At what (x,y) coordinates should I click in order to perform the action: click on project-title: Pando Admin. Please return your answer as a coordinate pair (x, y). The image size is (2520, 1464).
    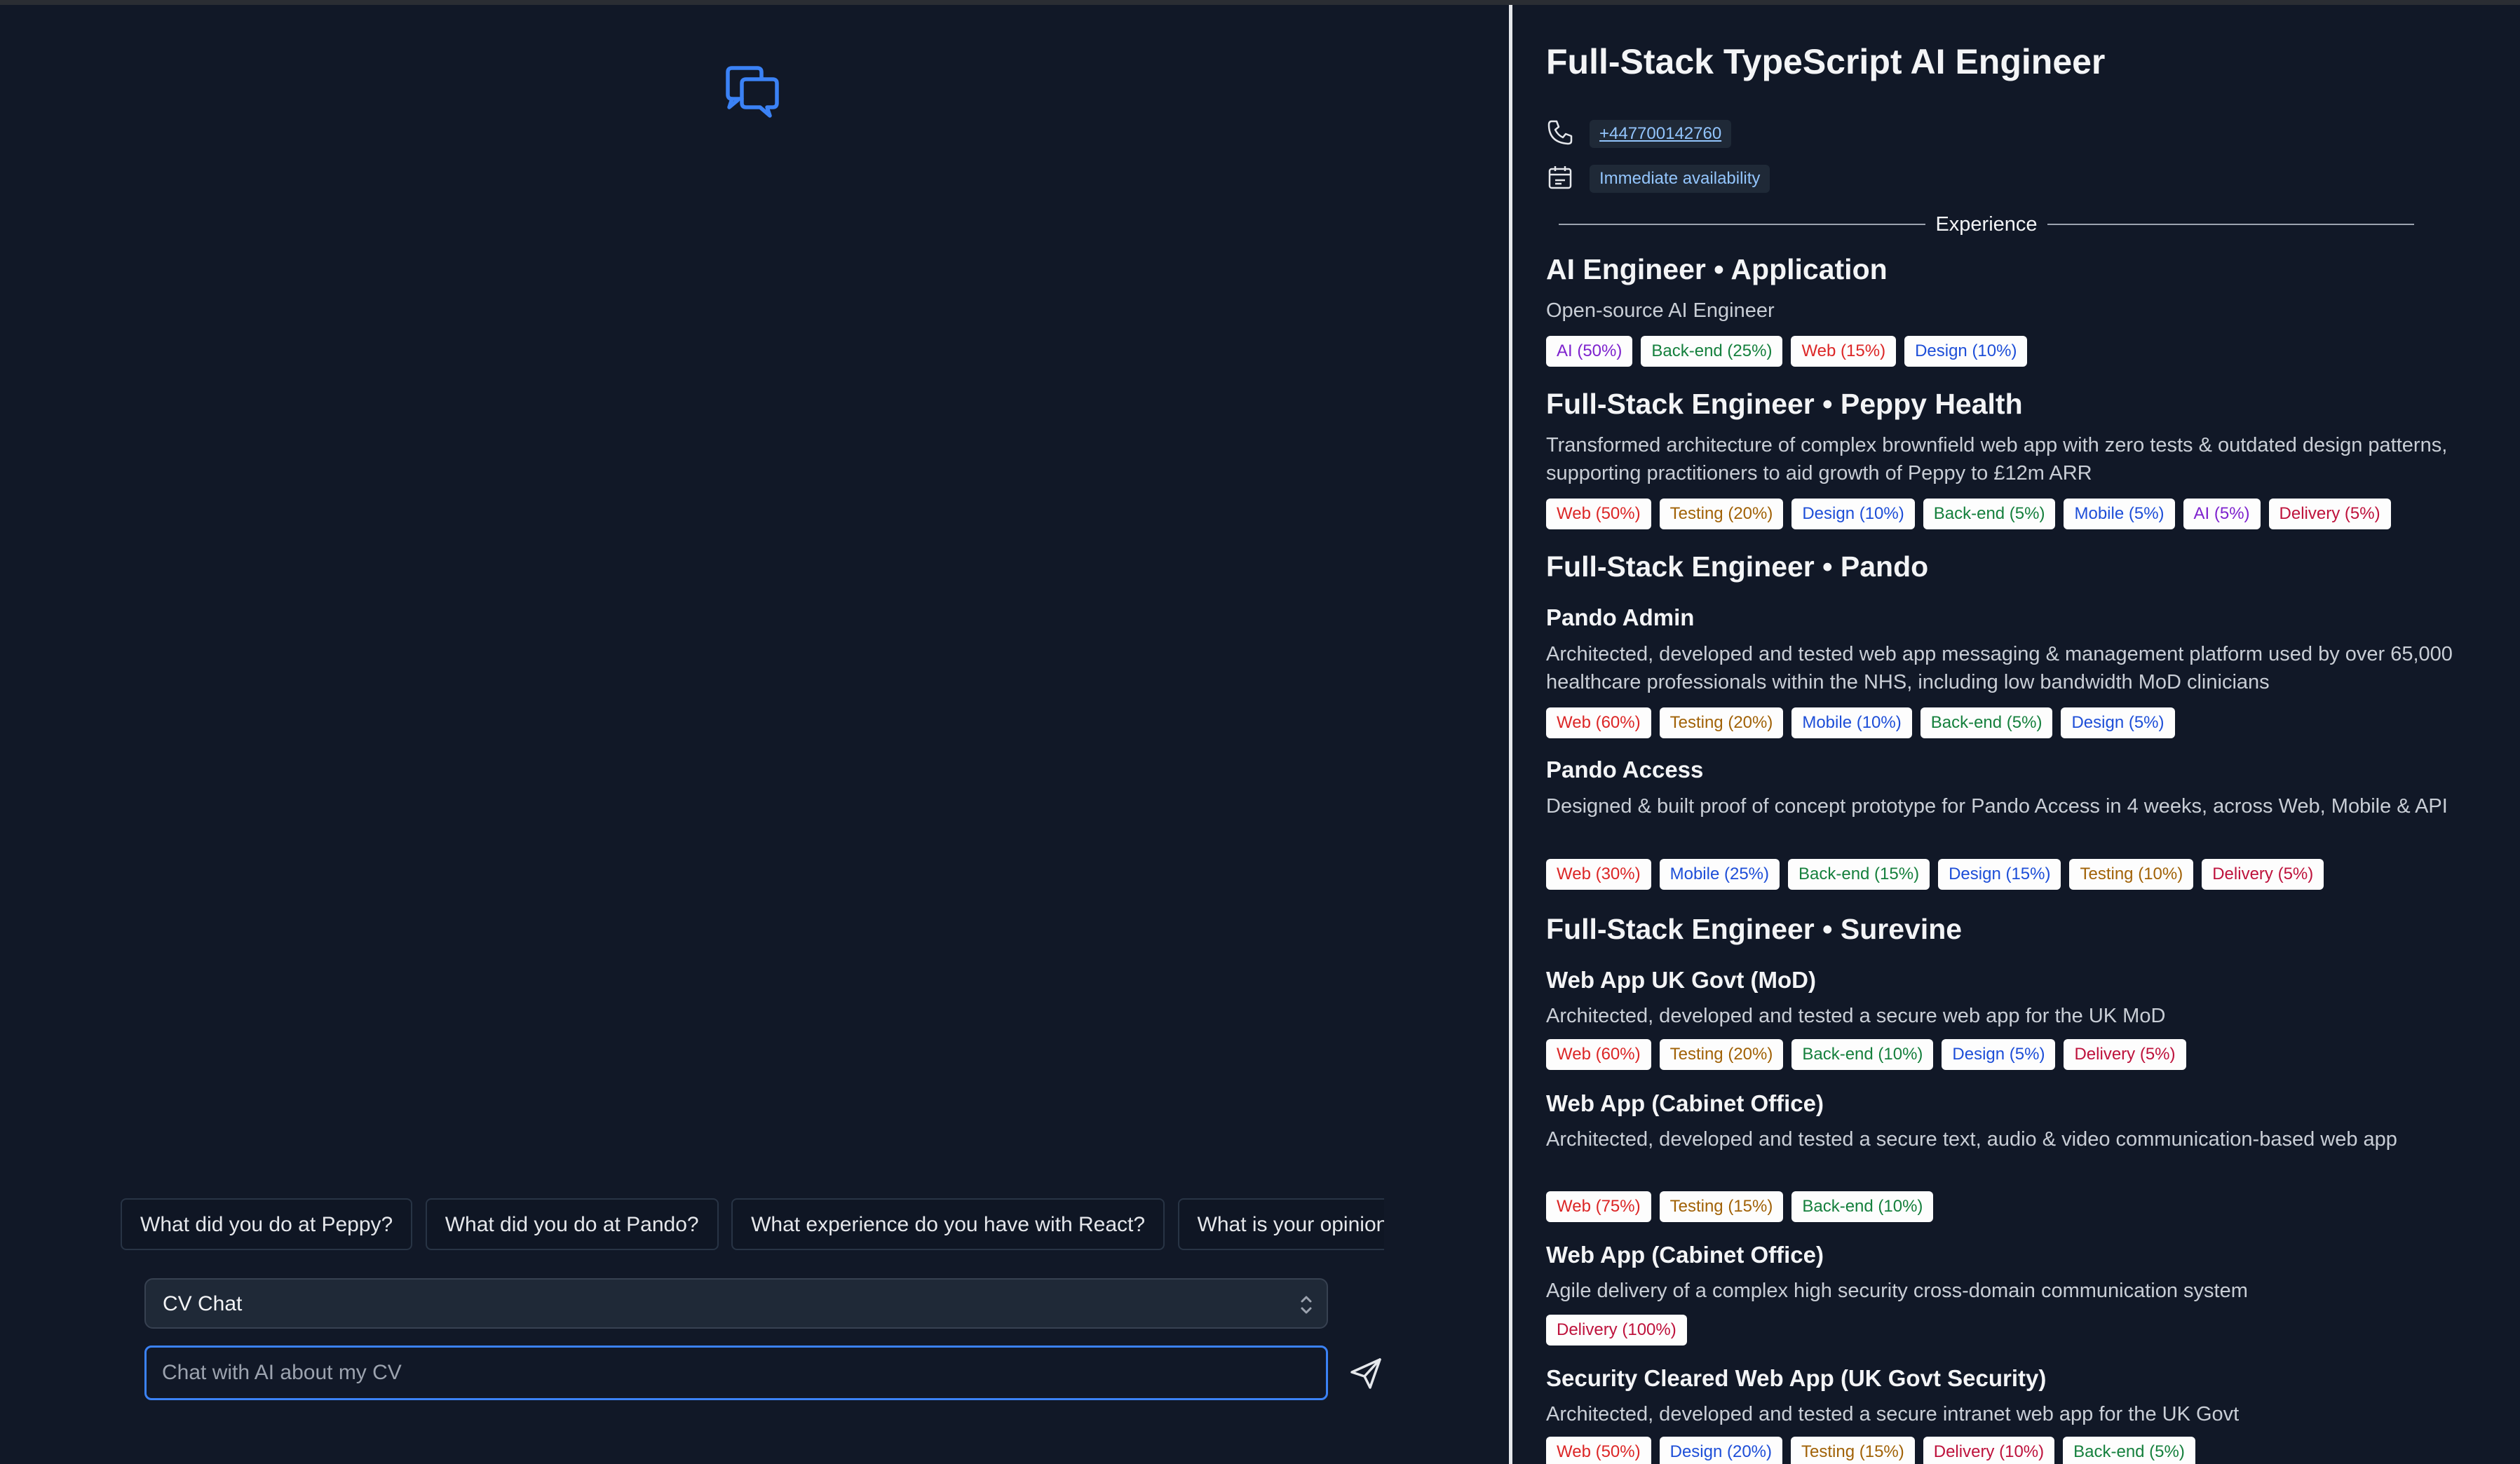
    Looking at the image, I should click on (1620, 617).